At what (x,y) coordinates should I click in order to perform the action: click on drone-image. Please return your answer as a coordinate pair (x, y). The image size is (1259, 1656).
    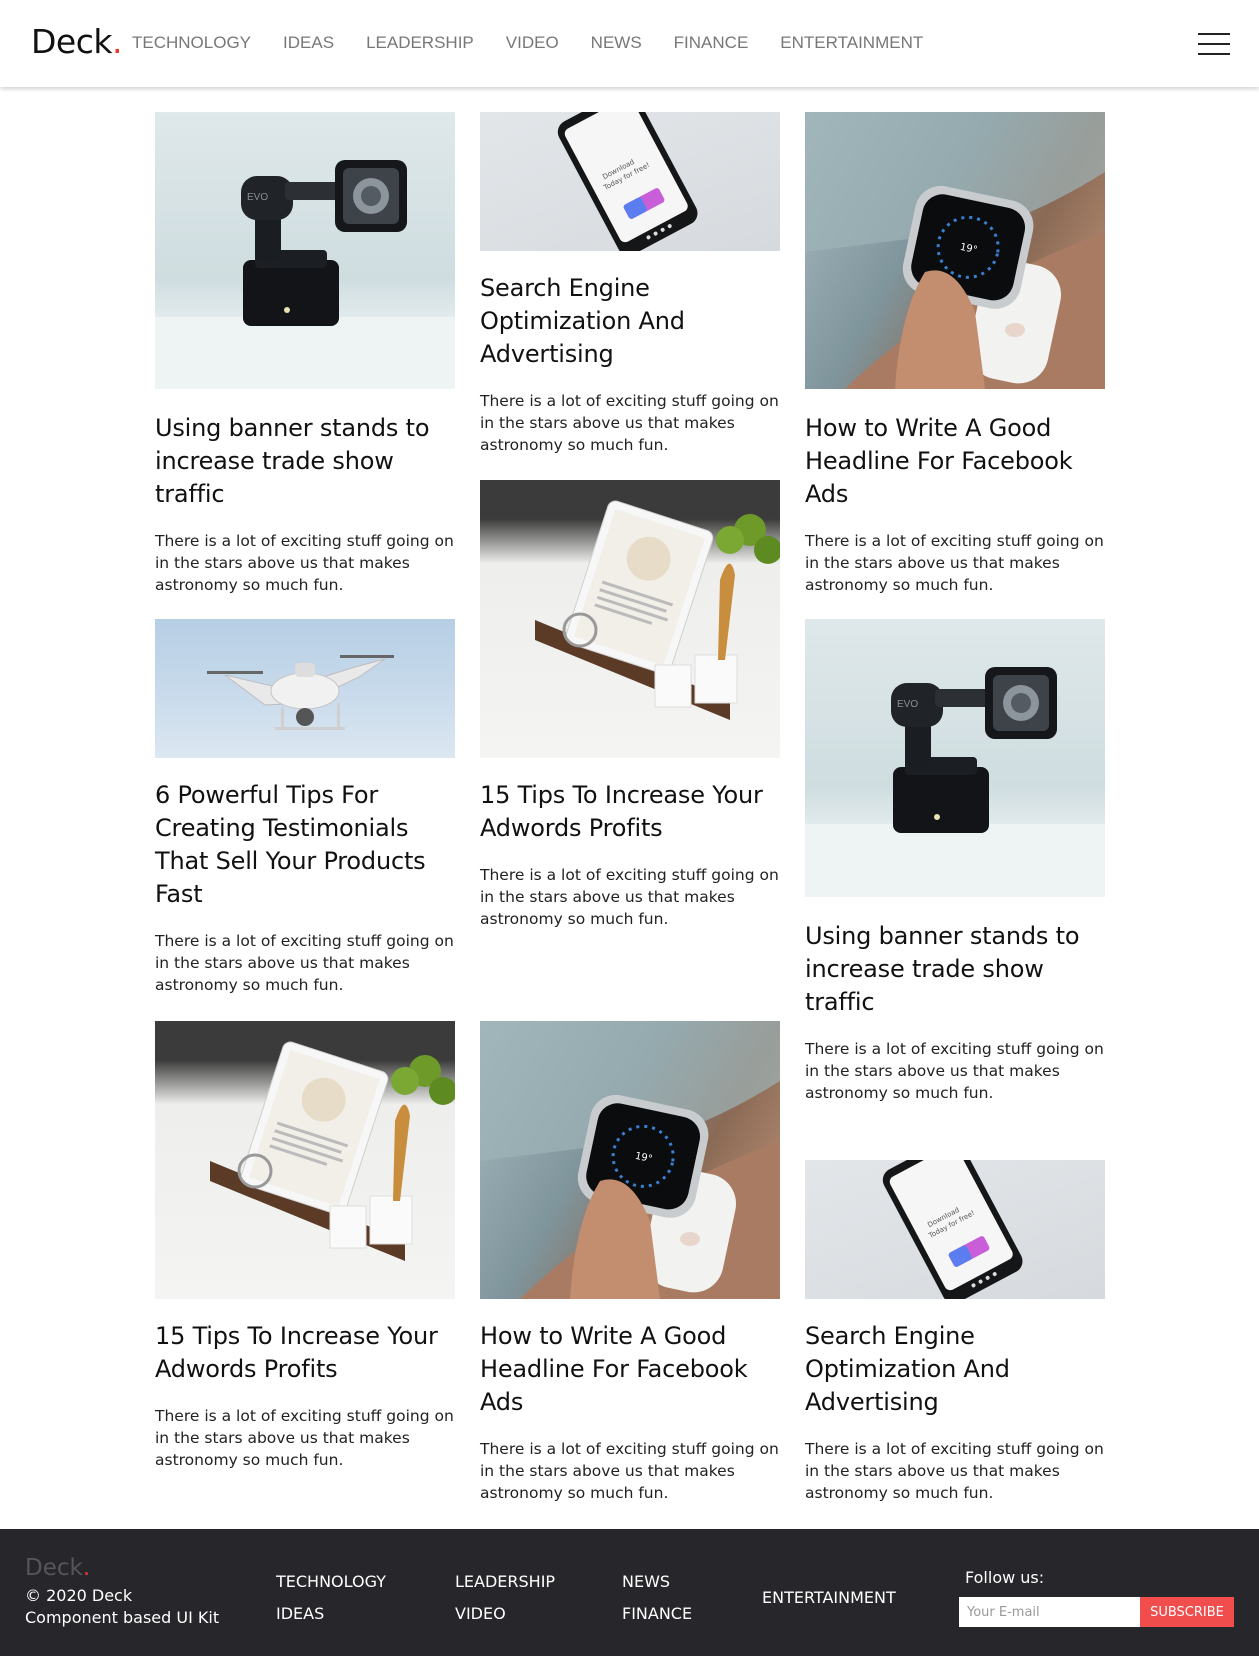
    Looking at the image, I should click on (305, 688).